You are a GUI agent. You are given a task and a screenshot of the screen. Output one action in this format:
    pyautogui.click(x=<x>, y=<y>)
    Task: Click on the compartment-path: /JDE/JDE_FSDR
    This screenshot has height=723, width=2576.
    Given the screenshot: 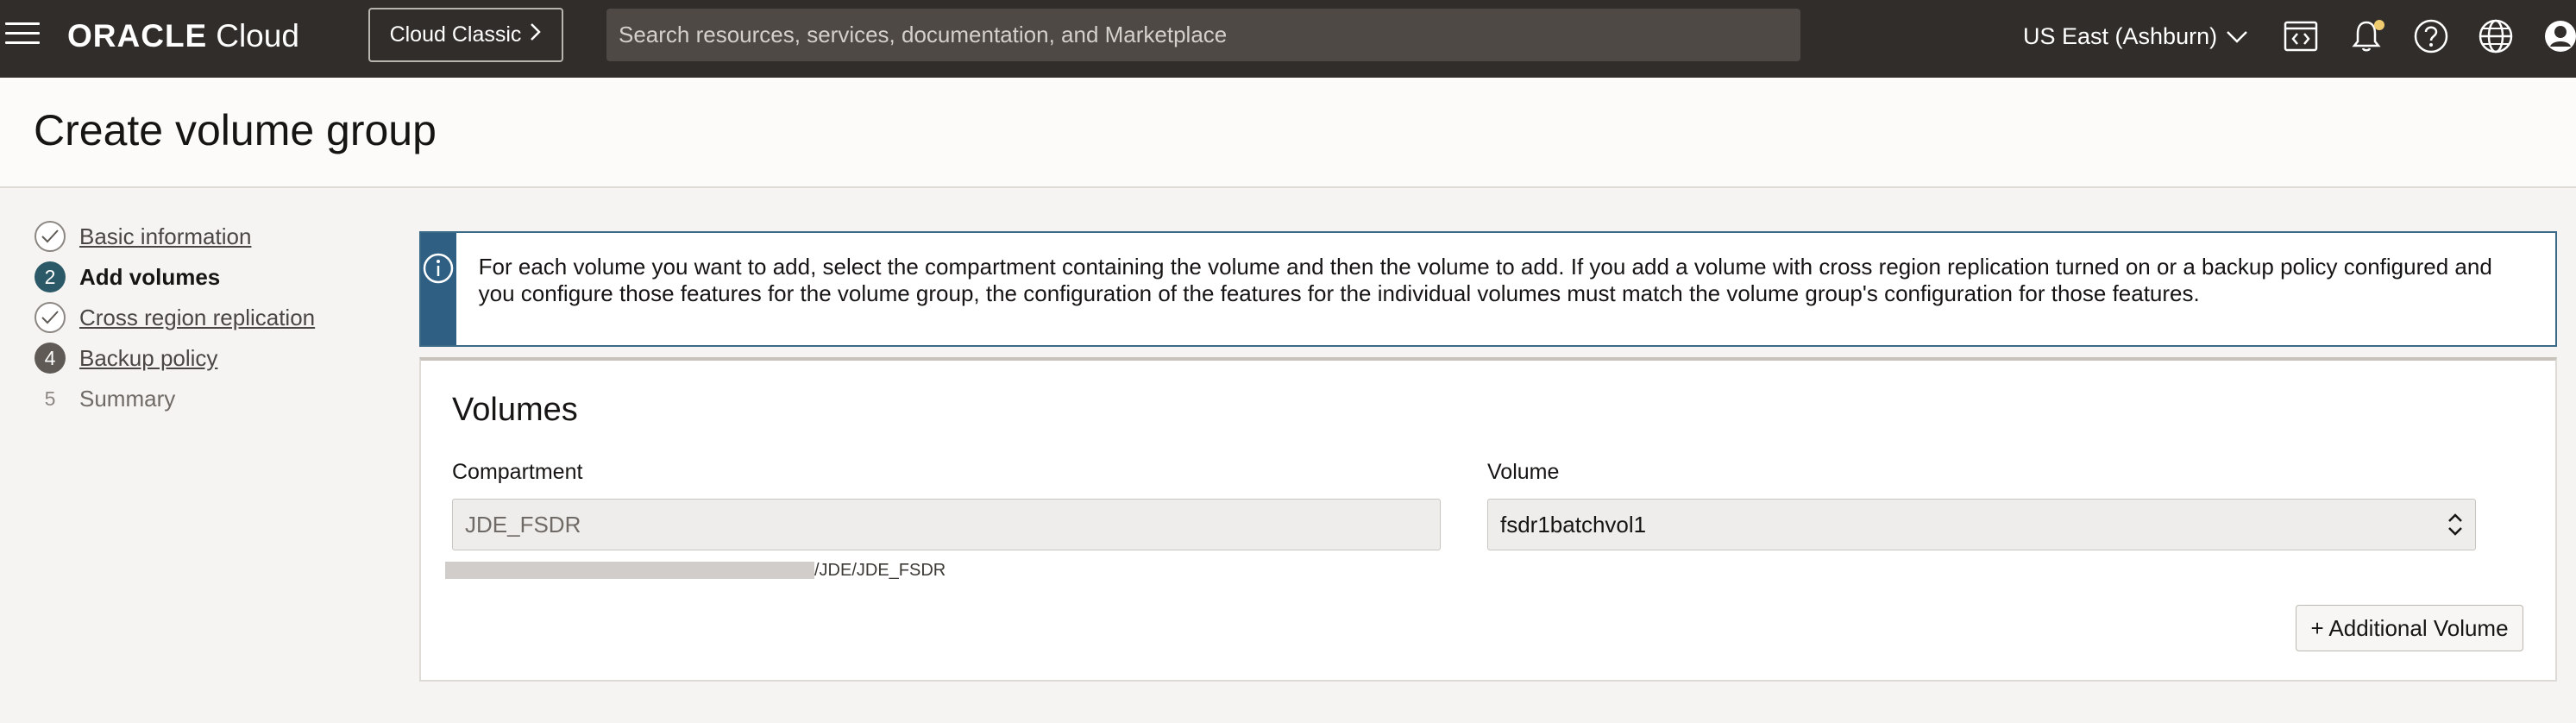 What is the action you would take?
    pyautogui.click(x=695, y=570)
    